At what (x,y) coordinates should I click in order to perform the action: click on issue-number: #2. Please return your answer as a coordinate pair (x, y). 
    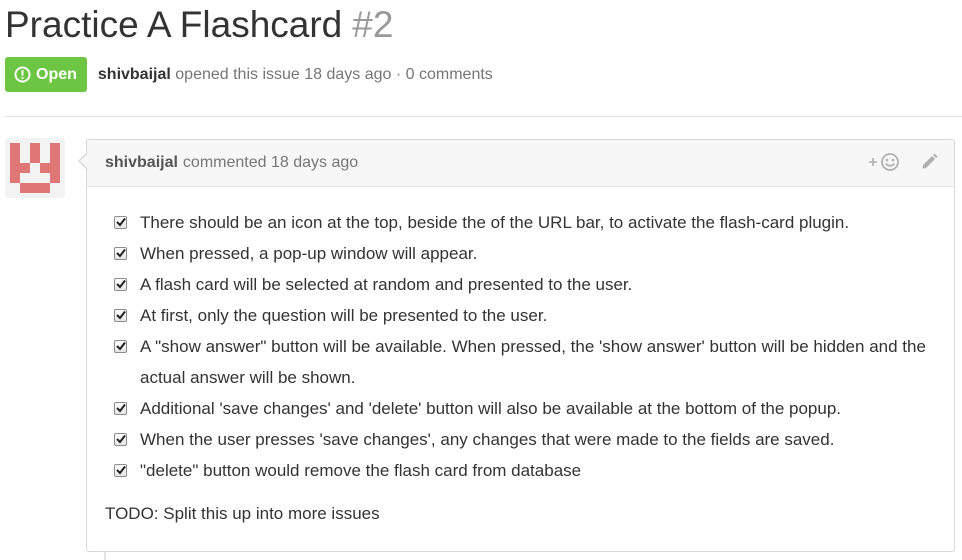
    Looking at the image, I should click on (373, 24).